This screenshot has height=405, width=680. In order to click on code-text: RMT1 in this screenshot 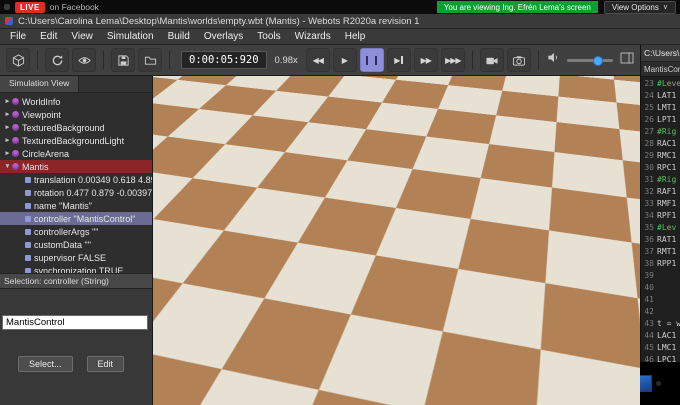, I will do `click(667, 251)`.